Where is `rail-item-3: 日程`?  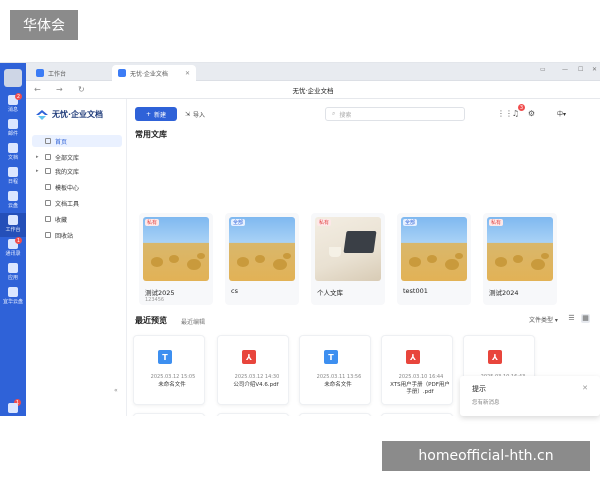 rail-item-3: 日程 is located at coordinates (13, 177).